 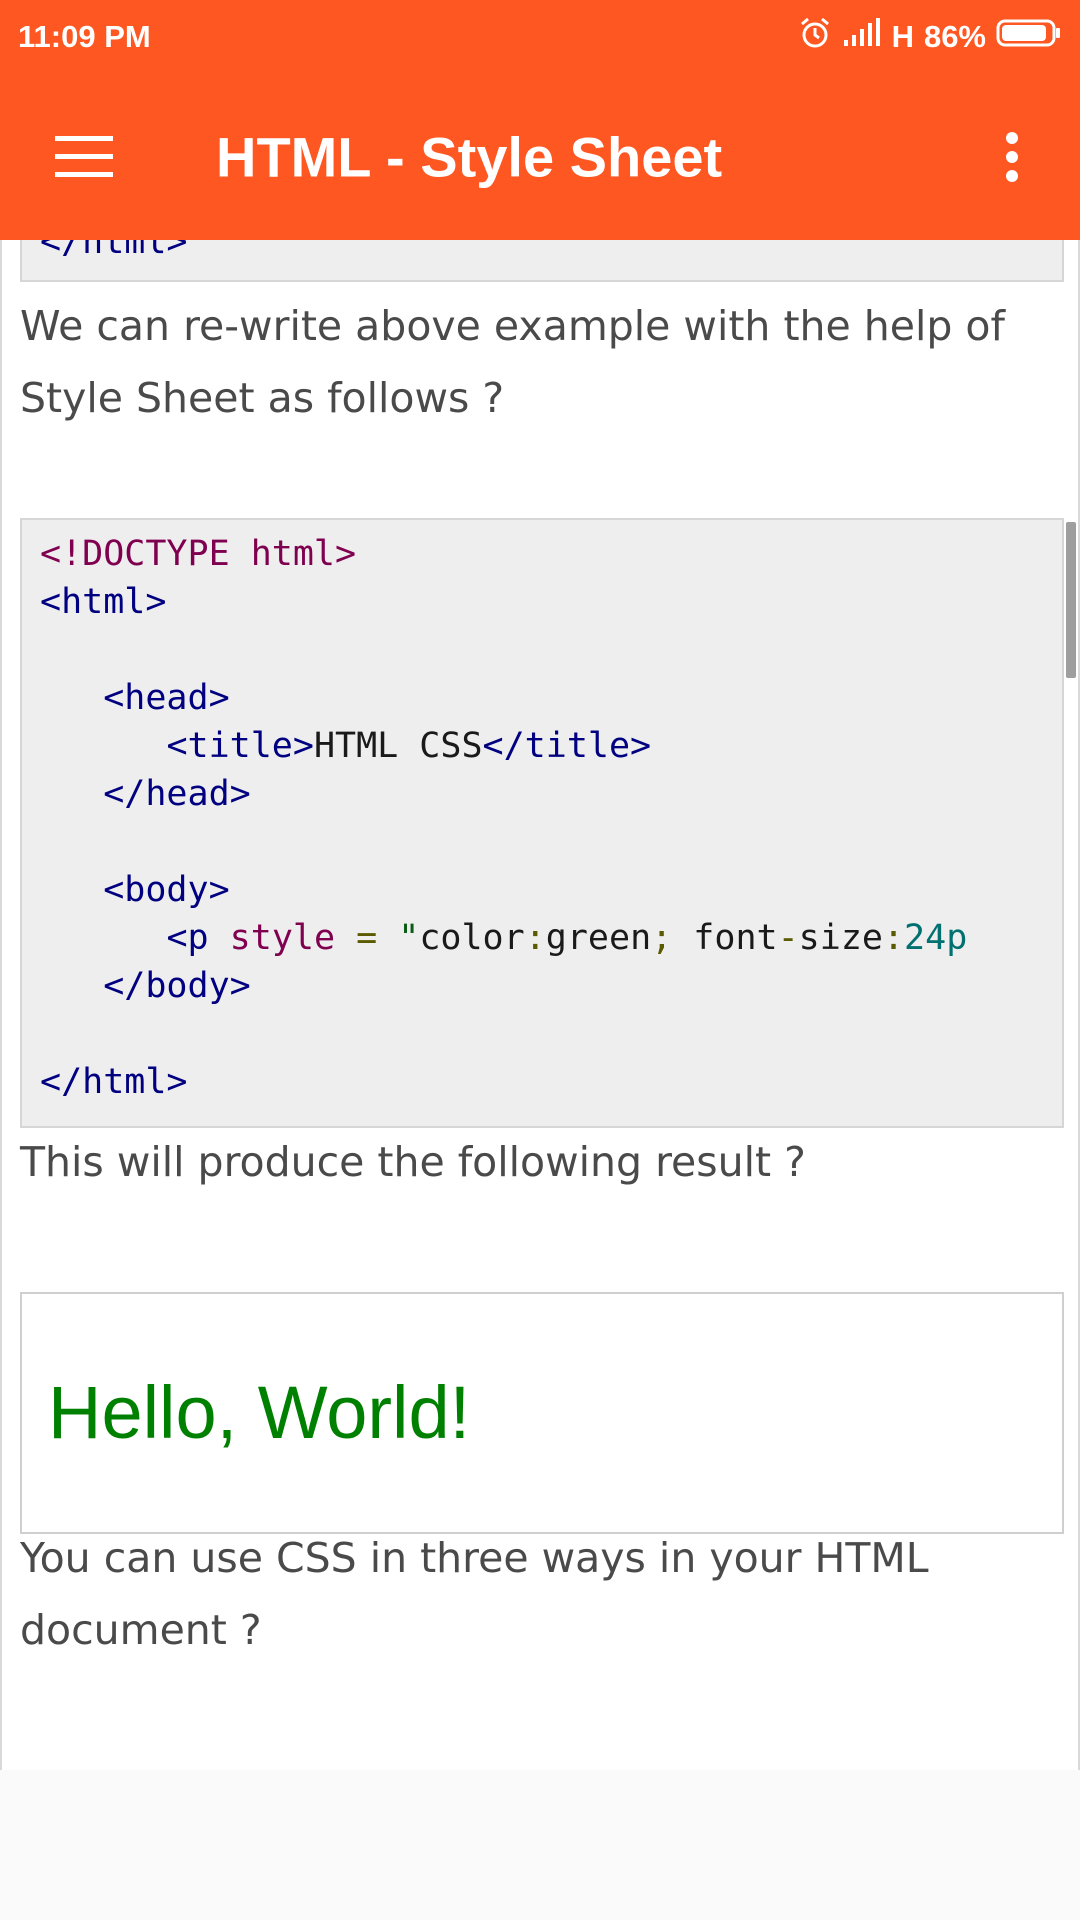 I want to click on battery-percent: 86%, so click(x=954, y=36).